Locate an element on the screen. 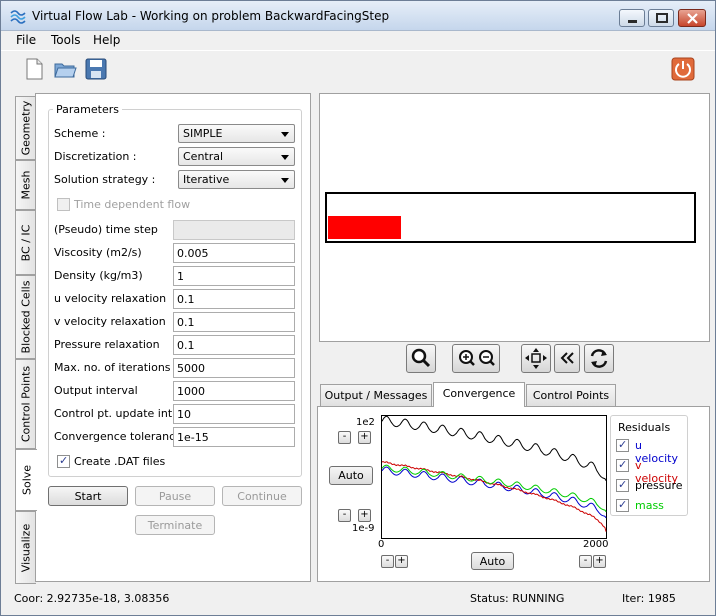 This screenshot has height=616, width=716. tab-mesh: Mesh is located at coordinates (25, 185).